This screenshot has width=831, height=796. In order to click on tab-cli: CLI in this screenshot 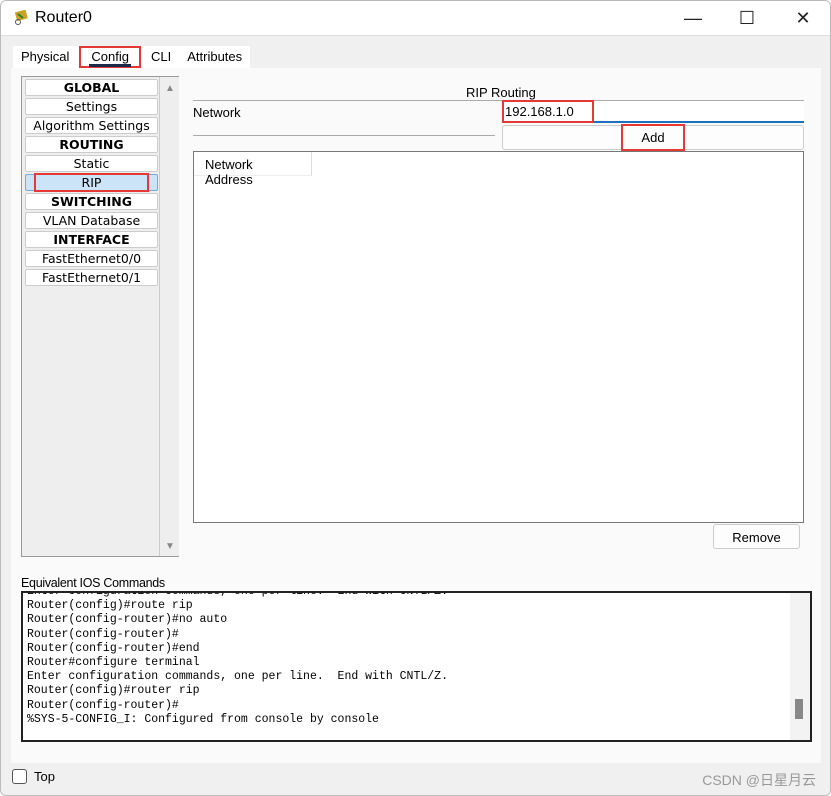, I will do `click(161, 57)`.